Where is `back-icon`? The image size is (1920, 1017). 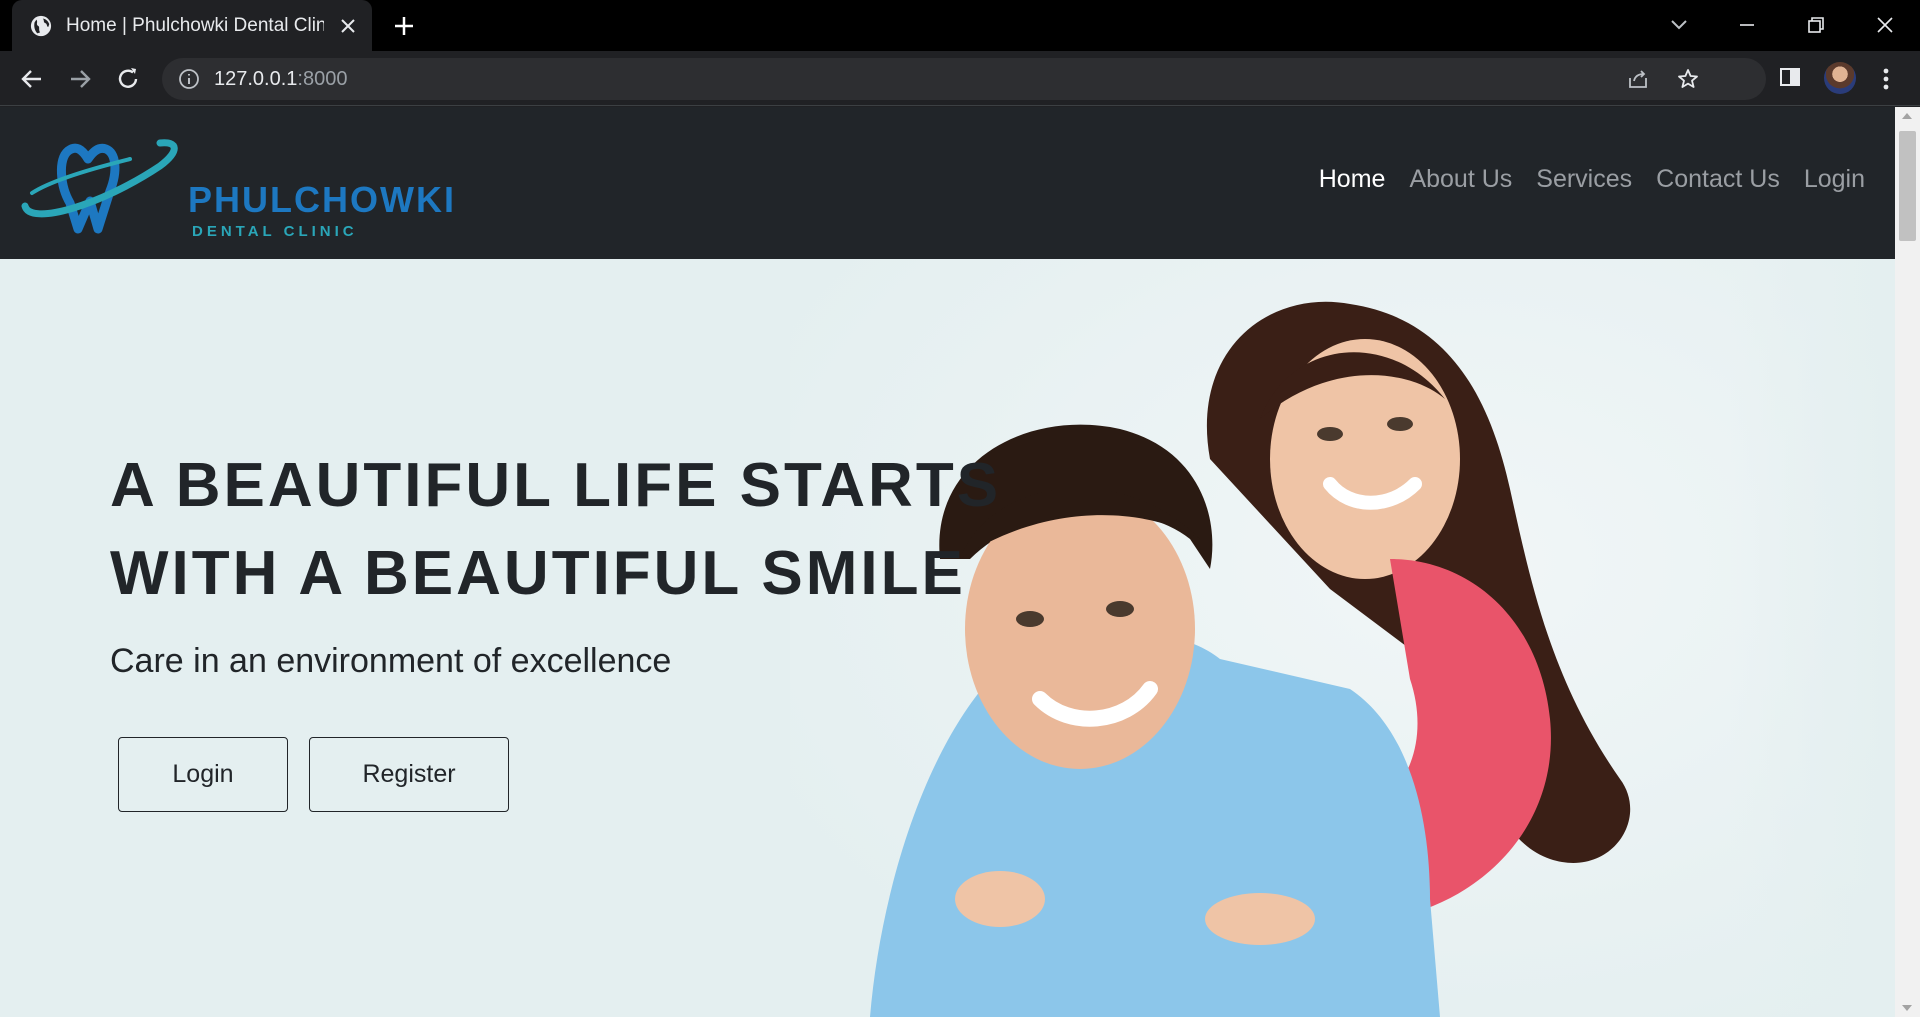
back-icon is located at coordinates (32, 79).